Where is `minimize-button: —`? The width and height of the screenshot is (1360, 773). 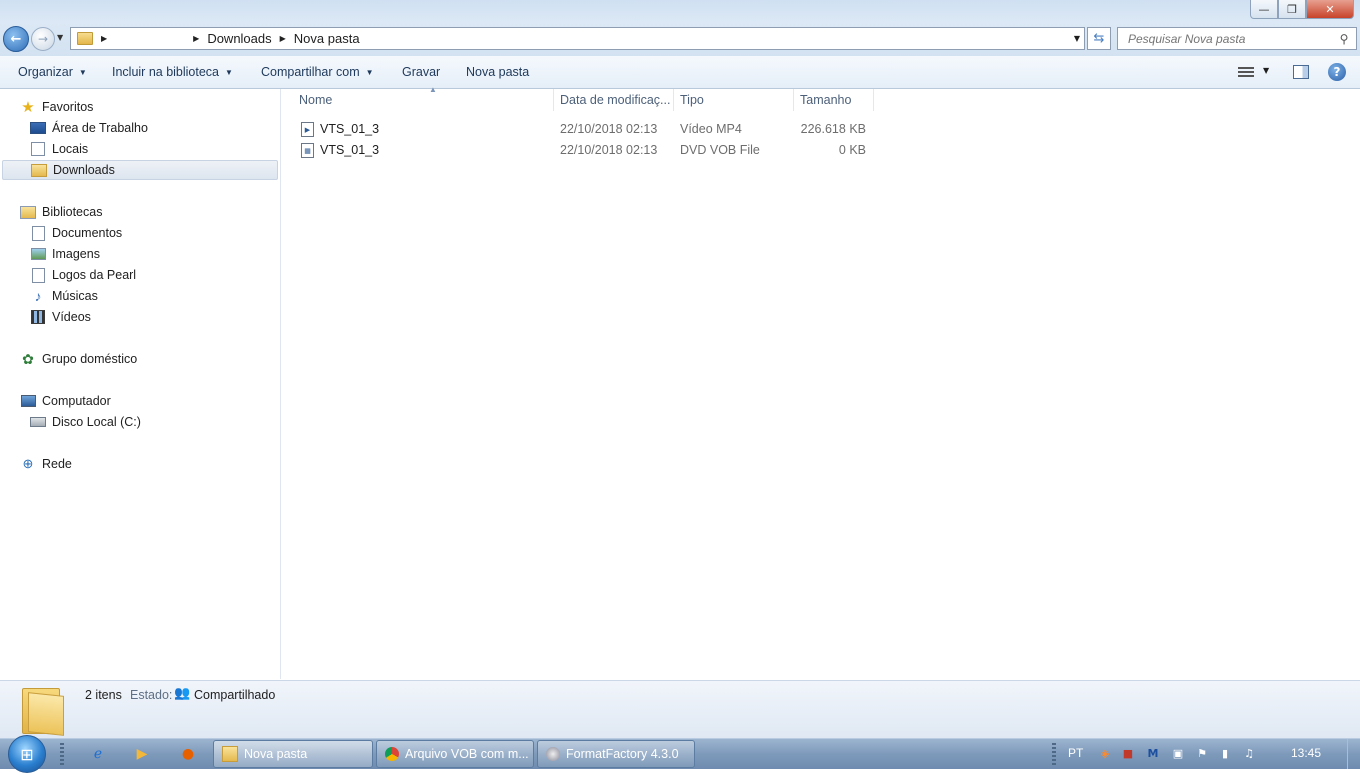 minimize-button: — is located at coordinates (1264, 9).